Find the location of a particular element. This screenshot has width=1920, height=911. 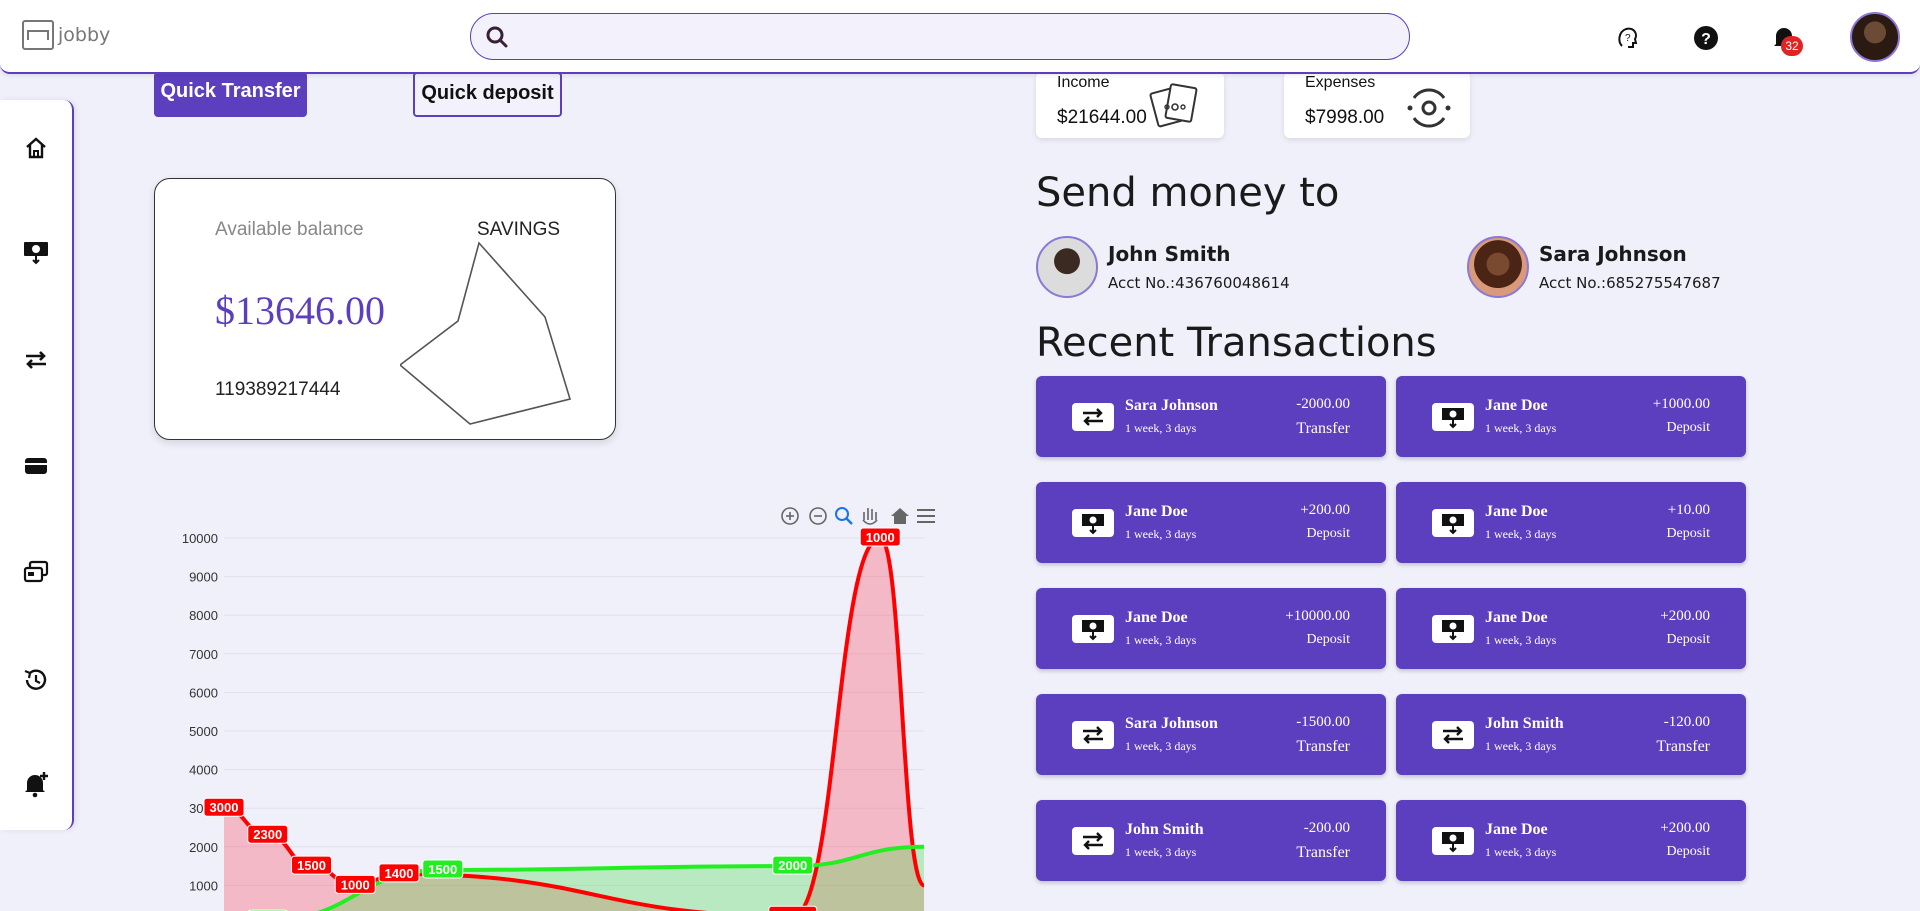

expenses-card: Expenses $7998.00 is located at coordinates (1377, 105).